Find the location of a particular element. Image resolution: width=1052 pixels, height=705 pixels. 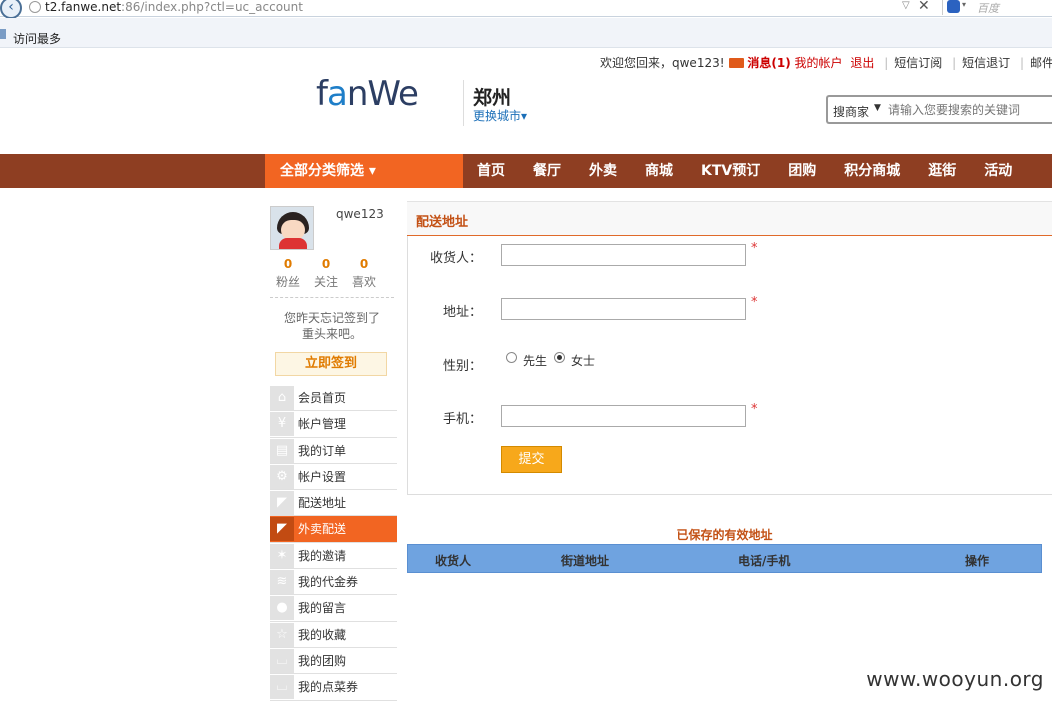

url-host: t2.fanwe.net is located at coordinates (83, 7).